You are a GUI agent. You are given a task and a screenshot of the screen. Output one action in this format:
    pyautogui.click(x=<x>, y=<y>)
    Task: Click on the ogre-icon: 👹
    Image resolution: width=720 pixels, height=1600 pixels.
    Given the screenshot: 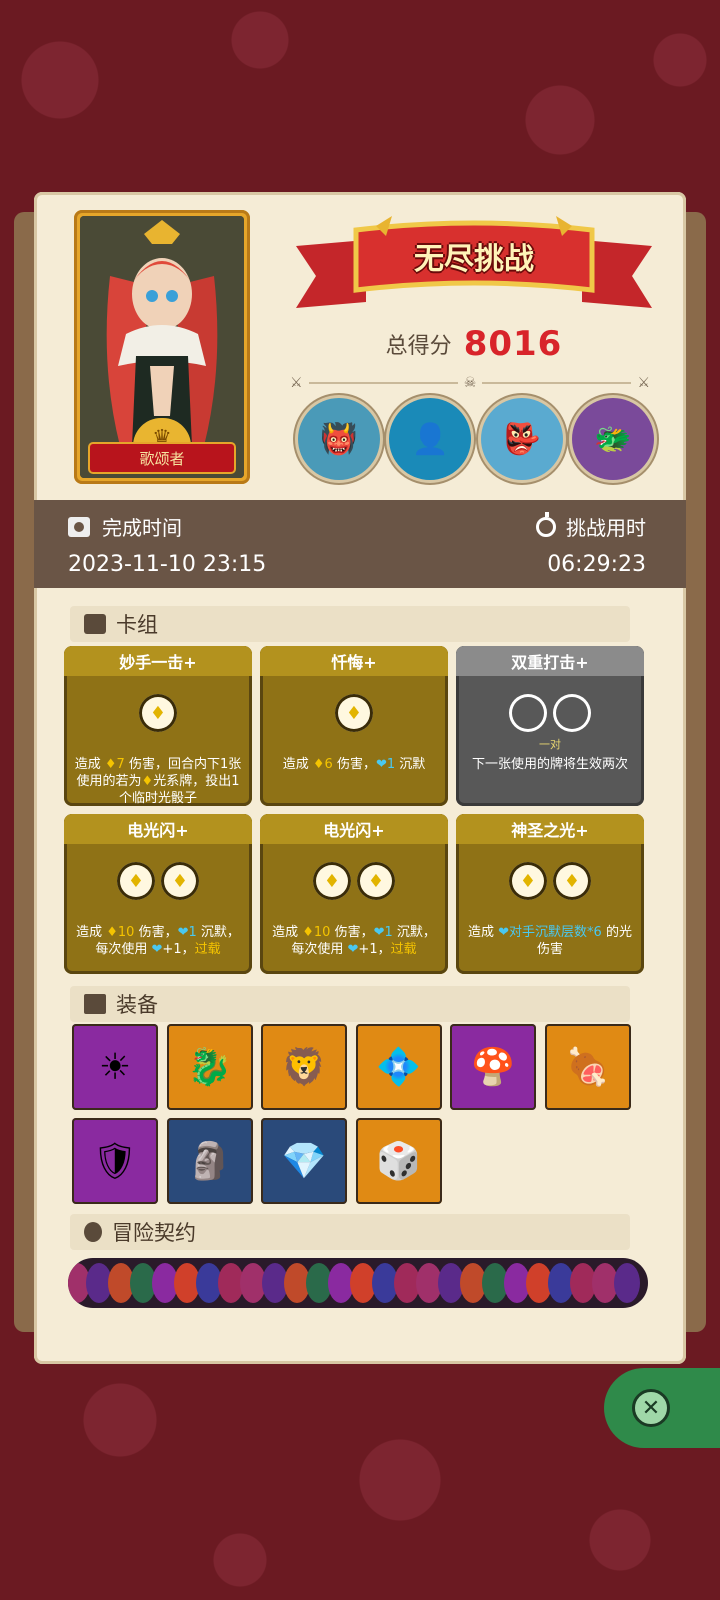 What is the action you would take?
    pyautogui.click(x=339, y=439)
    